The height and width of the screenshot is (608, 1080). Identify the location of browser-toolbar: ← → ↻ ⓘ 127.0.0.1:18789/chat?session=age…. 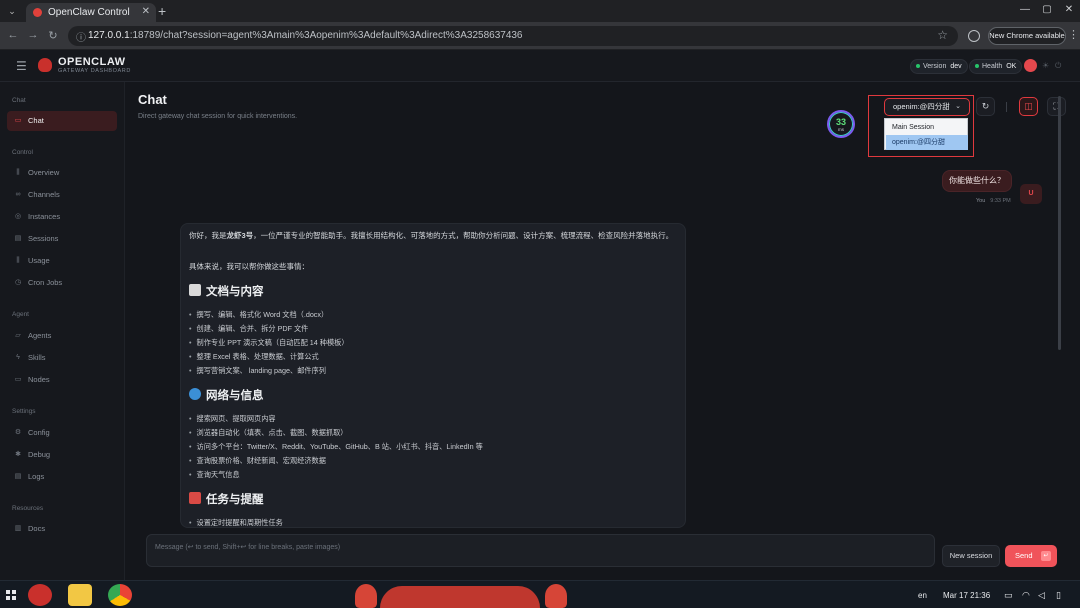
(540, 36).